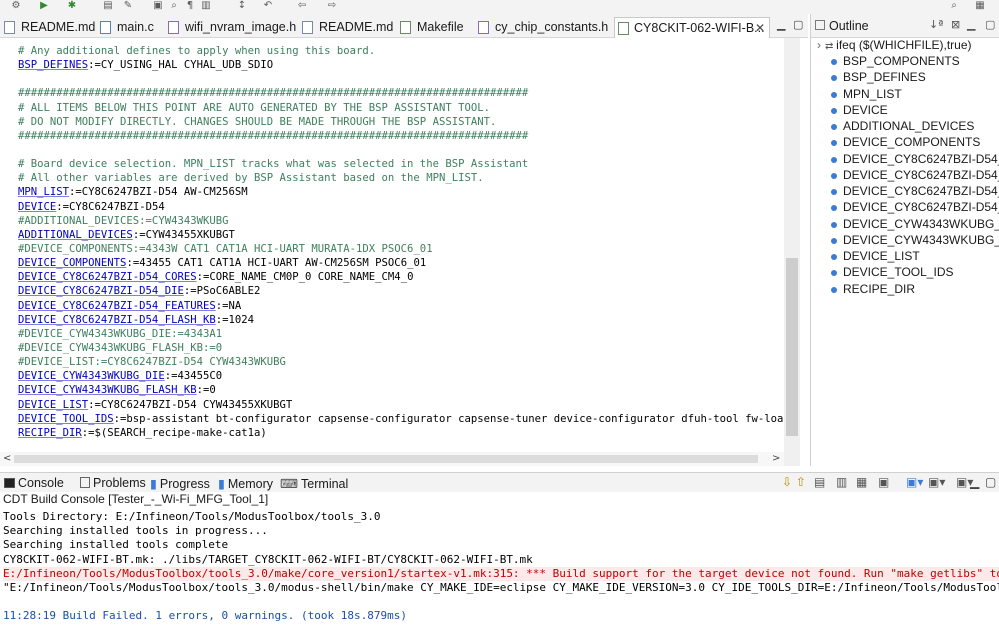  I want to click on code-line: #DEVICE_CYW4343WKUBG_DIE:=4343A1, so click(404, 334).